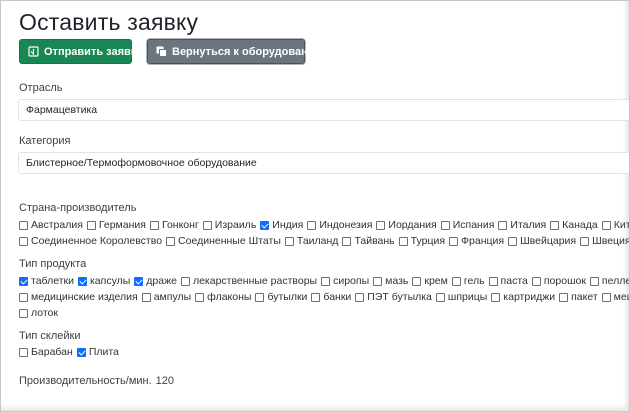  Describe the element at coordinates (103, 281) in the screenshot. I see `checkbox-option: капсулы` at that location.